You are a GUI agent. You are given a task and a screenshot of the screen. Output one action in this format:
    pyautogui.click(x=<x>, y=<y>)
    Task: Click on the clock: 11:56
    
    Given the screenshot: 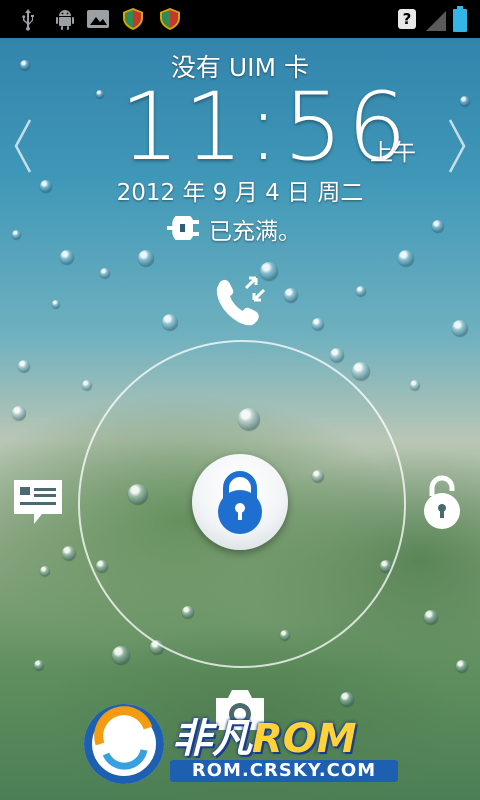 What is the action you would take?
    pyautogui.click(x=263, y=128)
    